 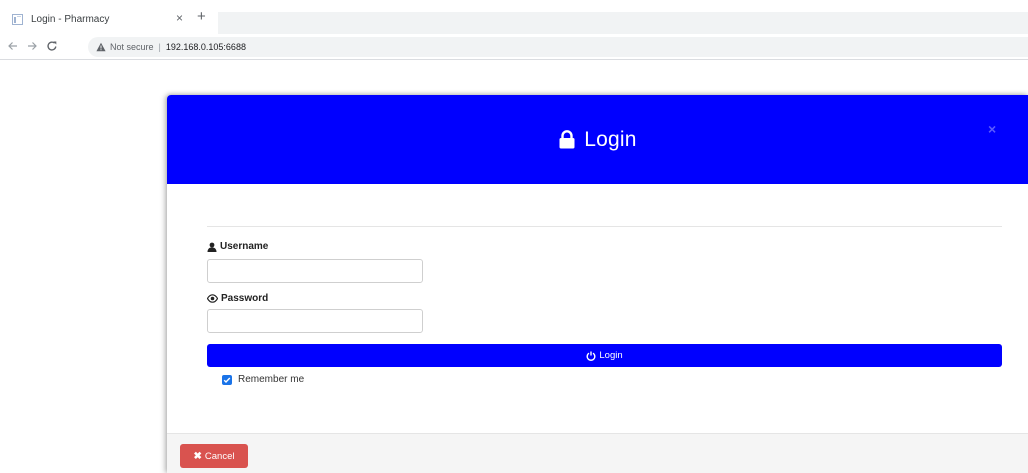 I want to click on browser-tab: Login - Pharmacy, so click(x=95, y=19).